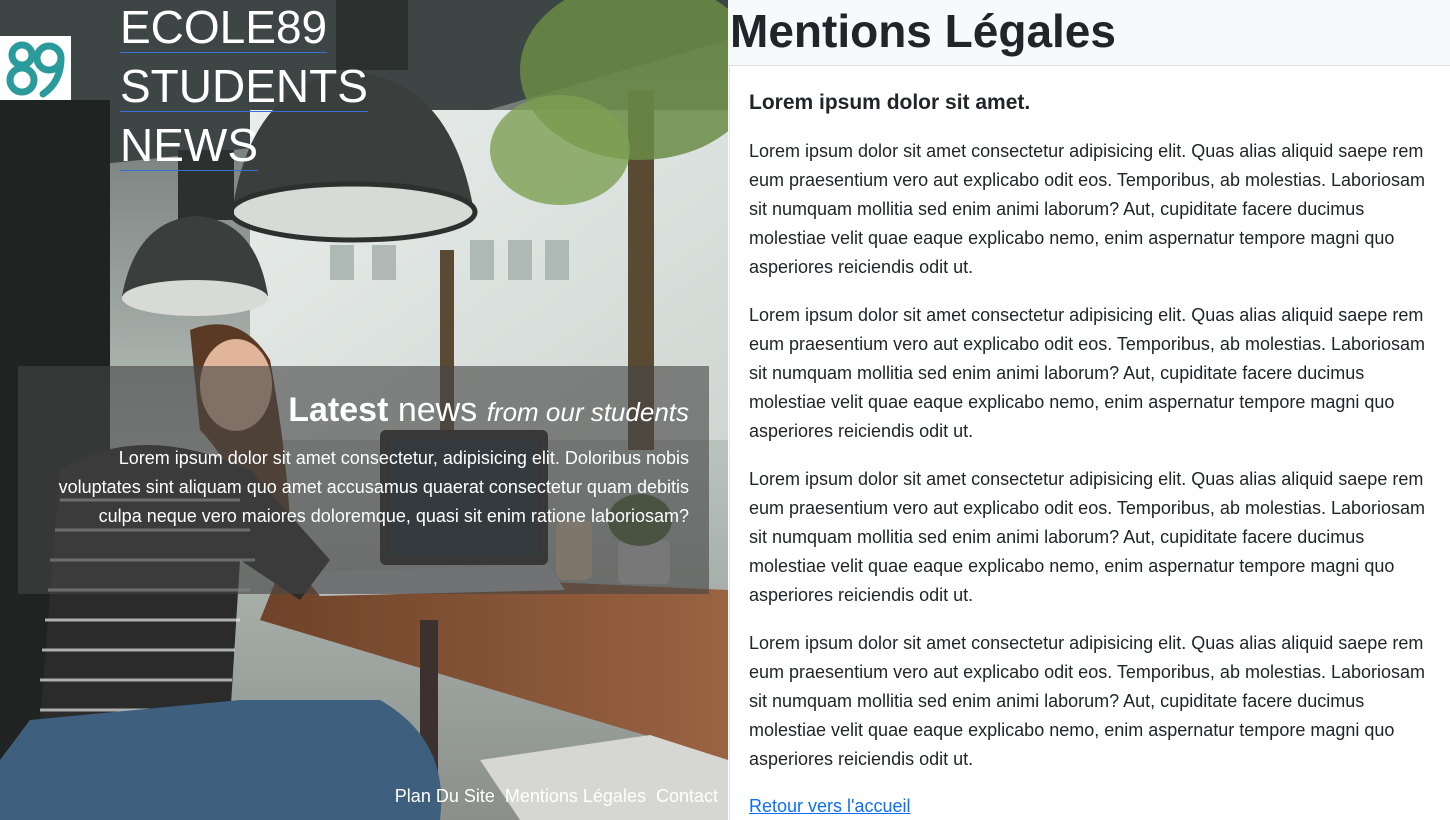 The width and height of the screenshot is (1450, 820). I want to click on brand-line-news: NEWS, so click(189, 145).